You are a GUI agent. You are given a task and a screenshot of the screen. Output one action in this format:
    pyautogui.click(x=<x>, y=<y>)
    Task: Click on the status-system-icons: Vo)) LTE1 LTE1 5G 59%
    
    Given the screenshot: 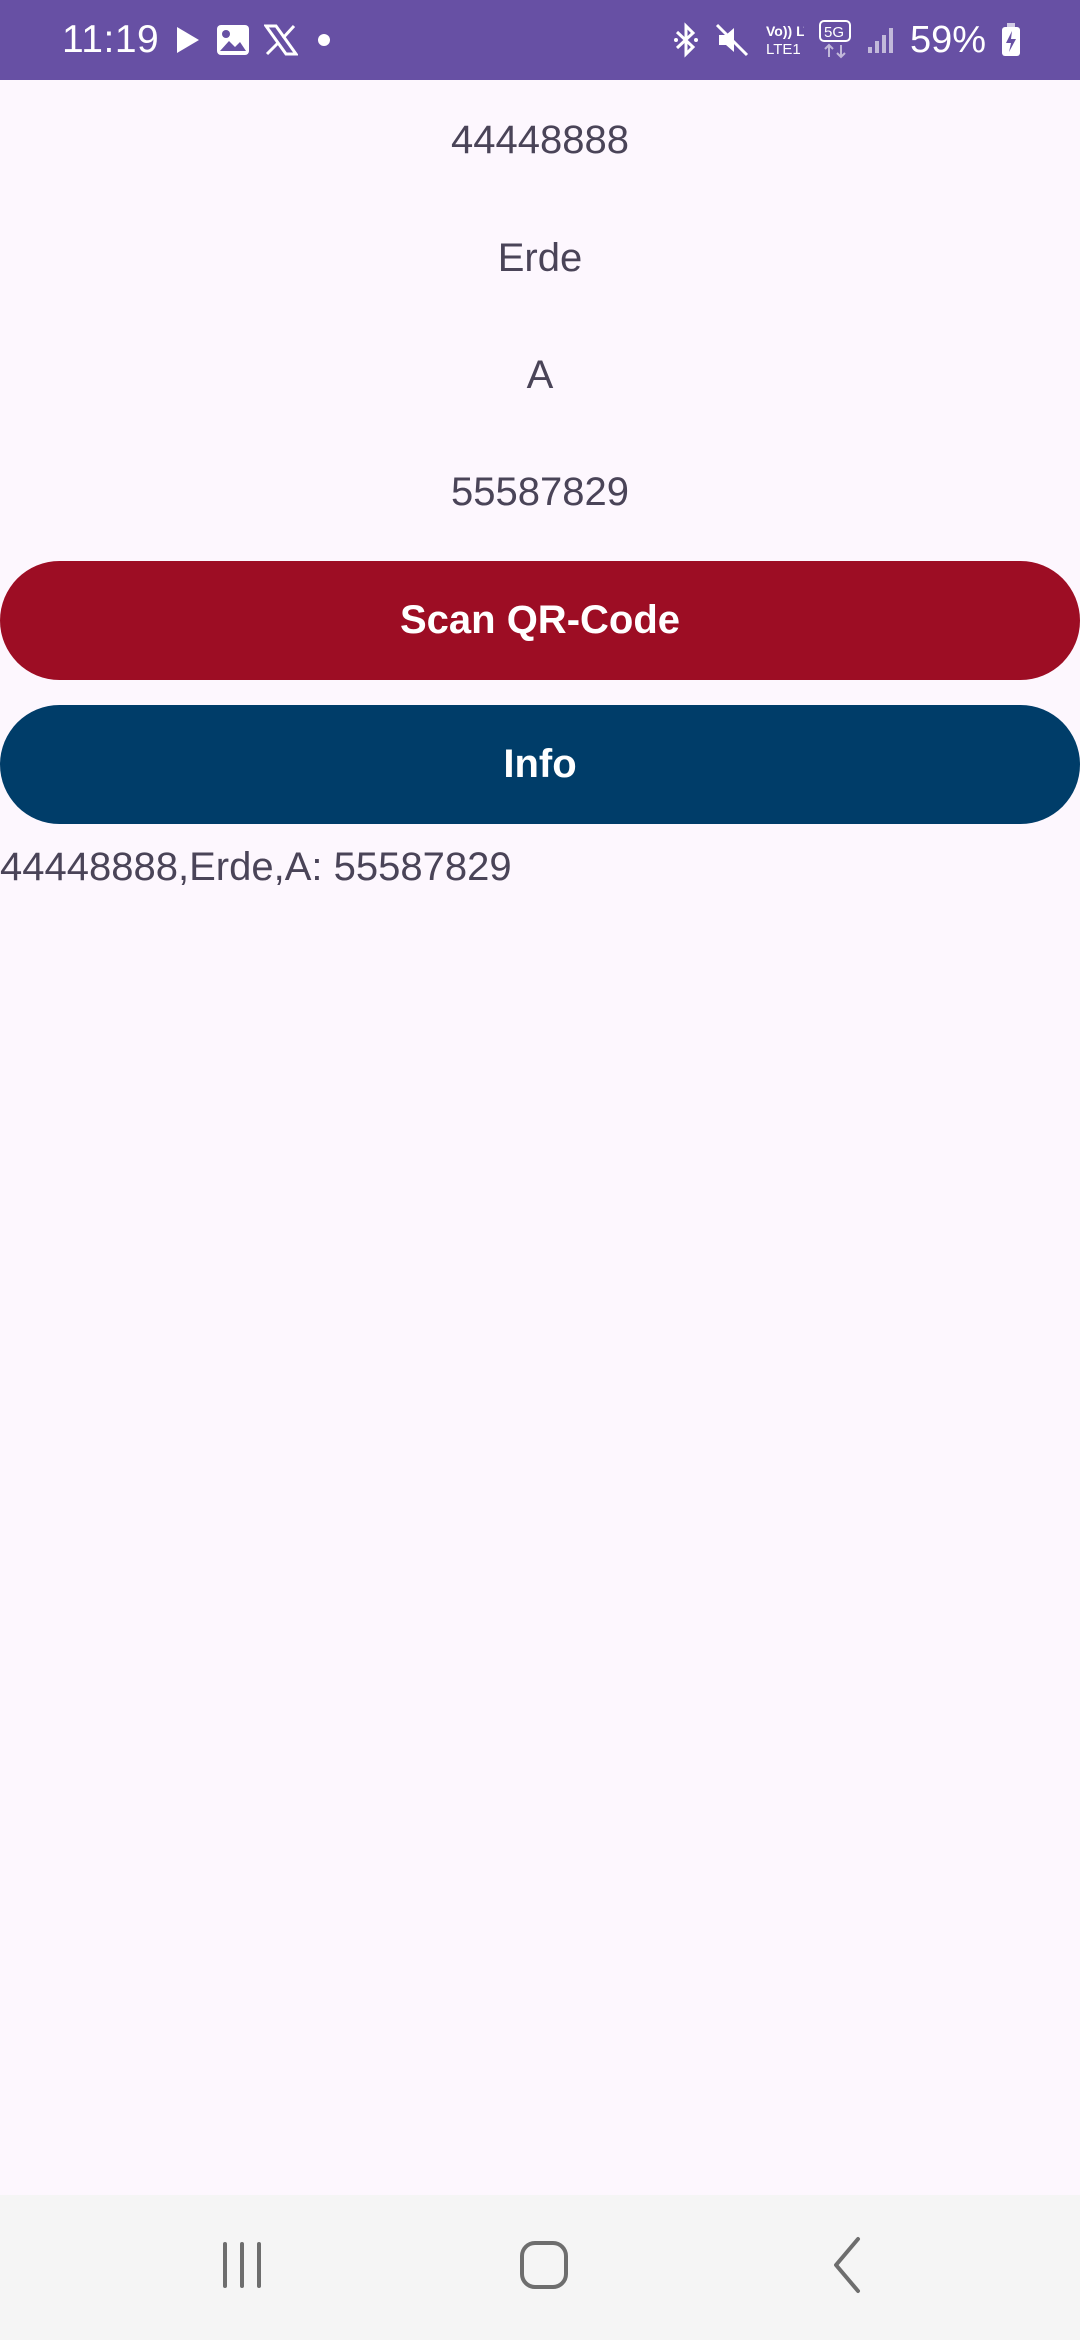 What is the action you would take?
    pyautogui.click(x=847, y=40)
    